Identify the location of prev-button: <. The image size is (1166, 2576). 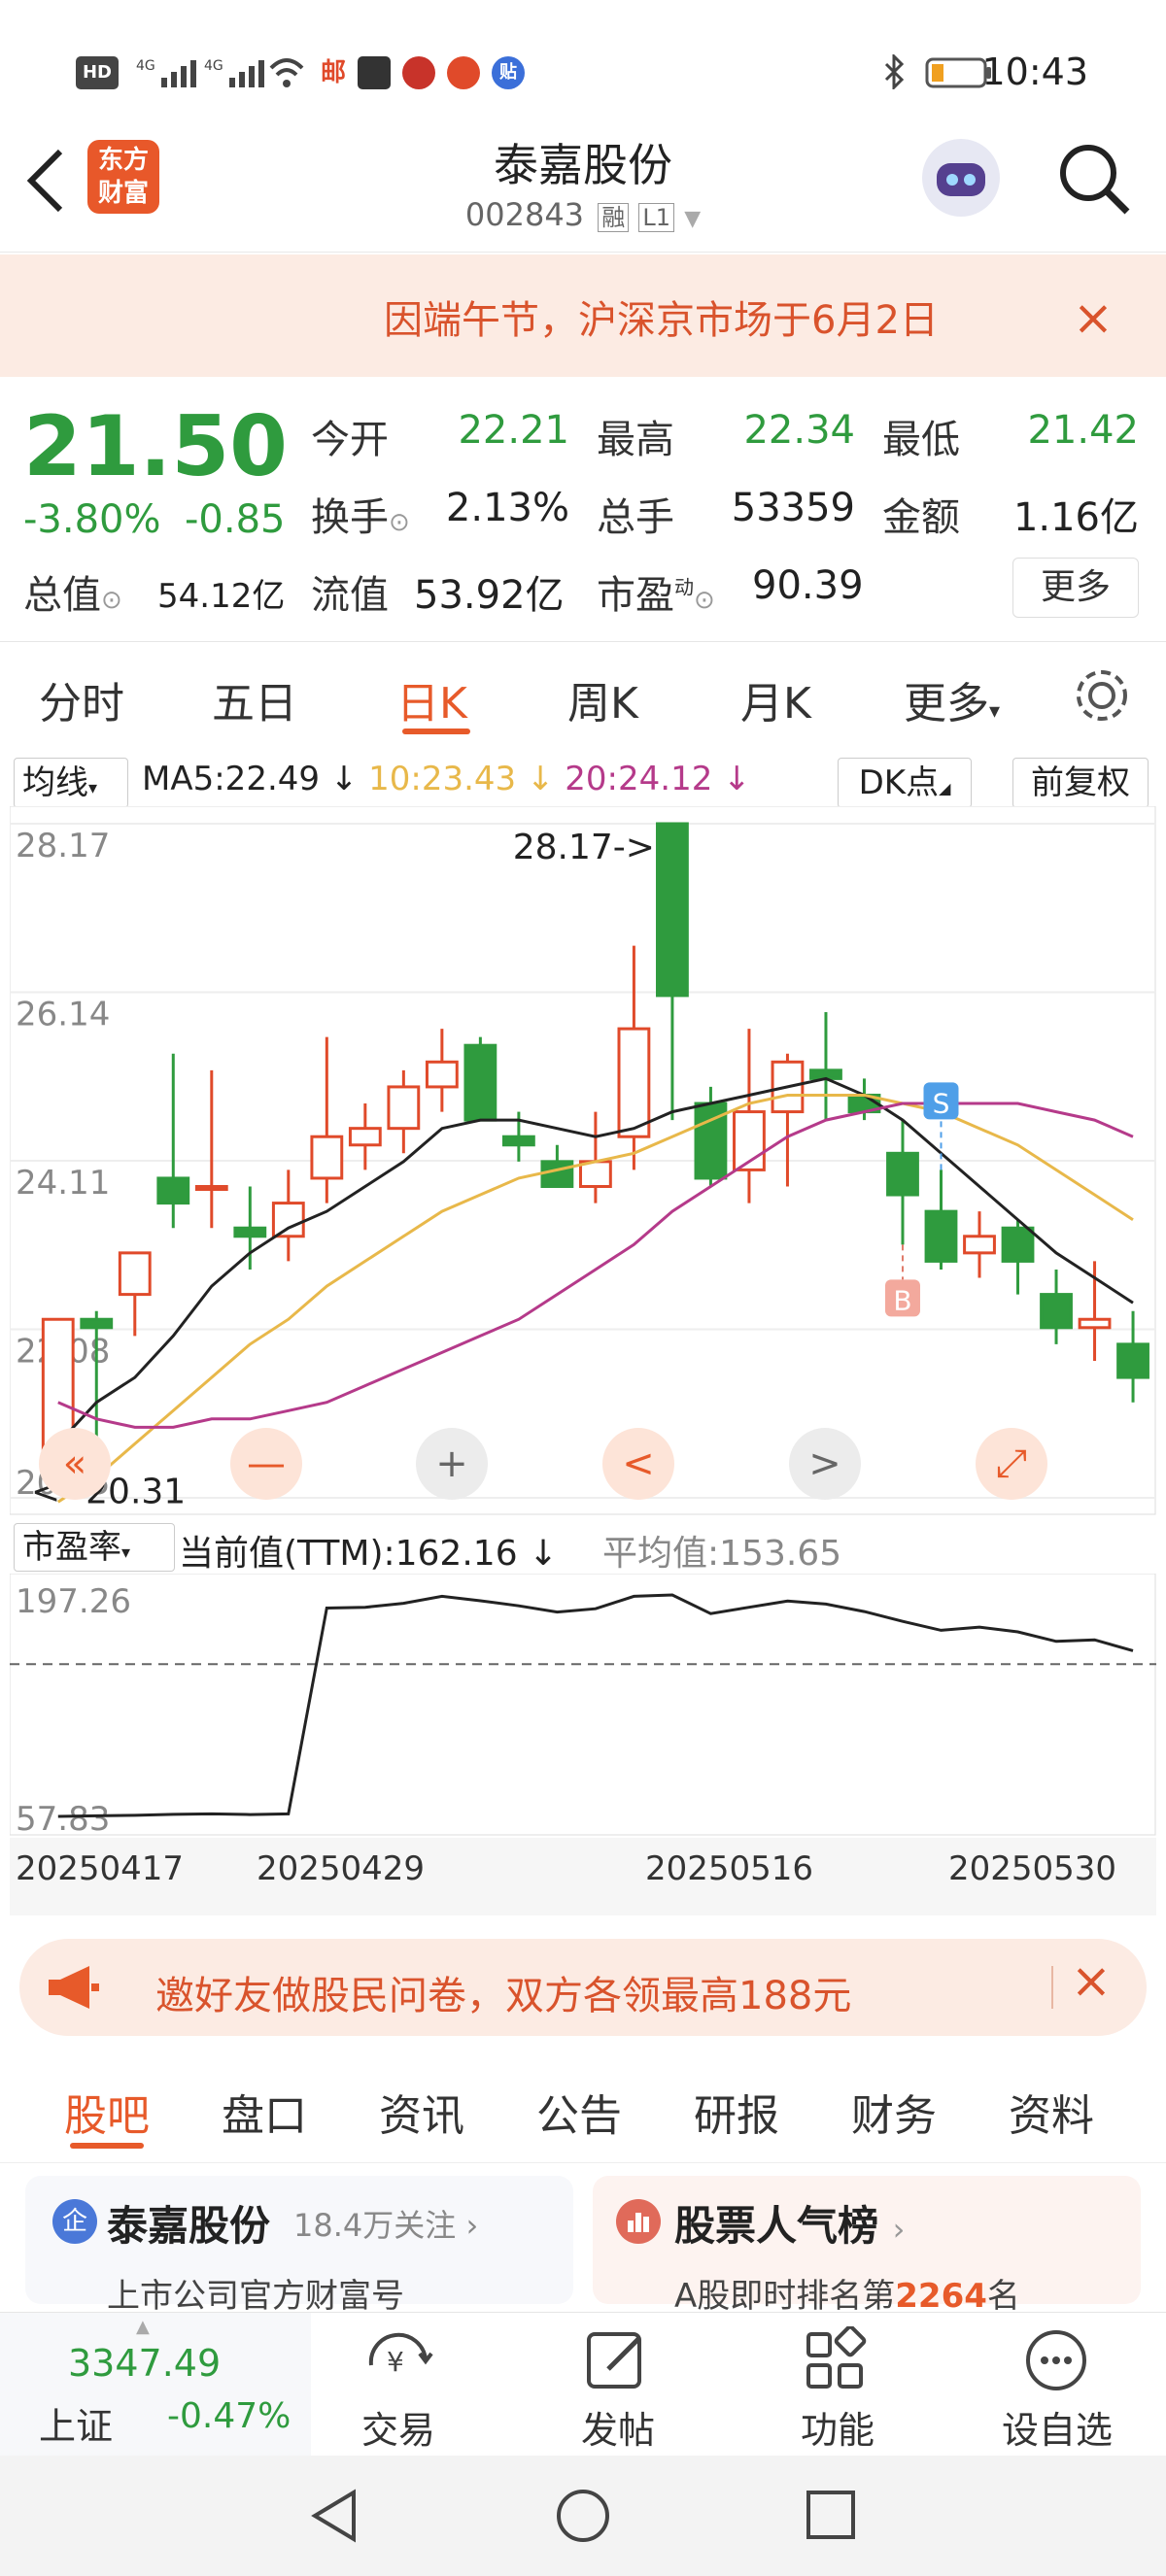
(638, 1464).